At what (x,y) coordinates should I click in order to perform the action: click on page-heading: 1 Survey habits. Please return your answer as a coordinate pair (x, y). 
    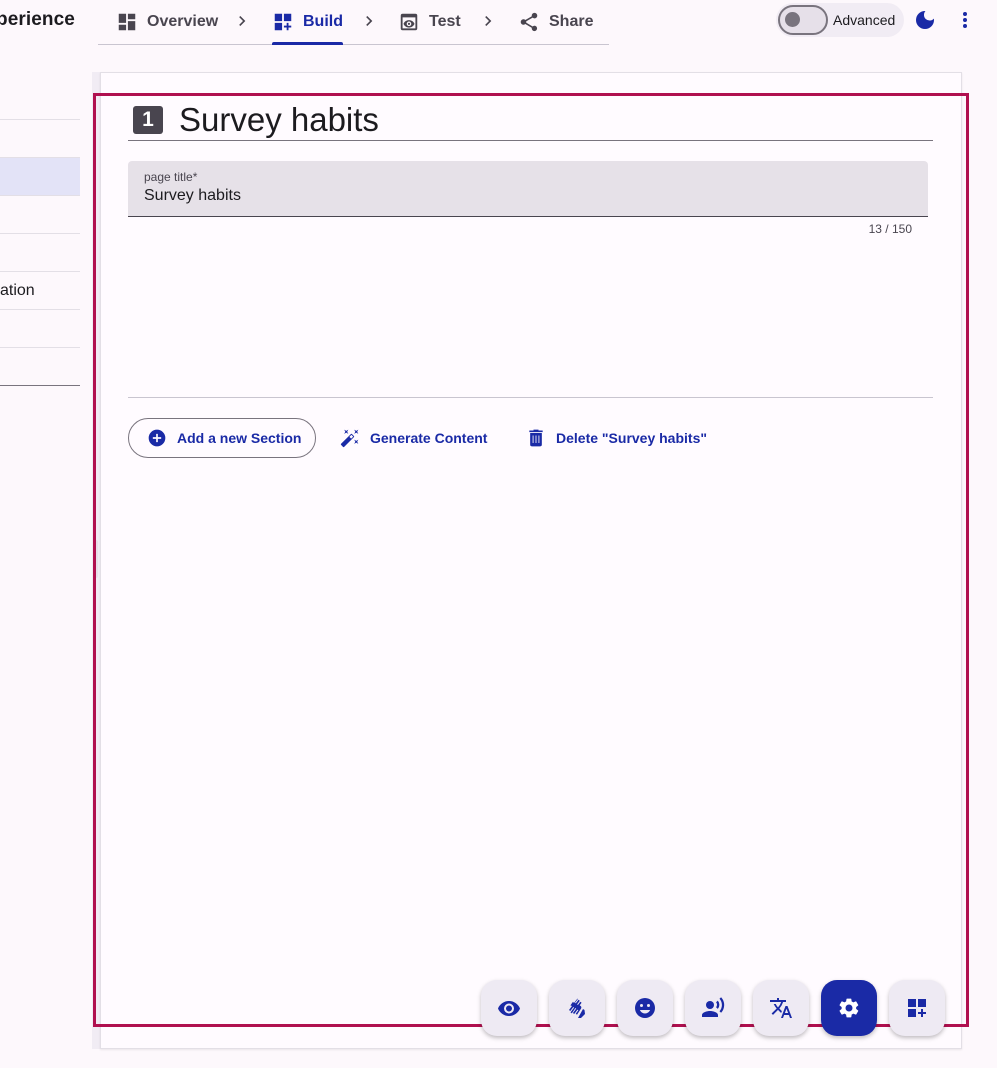
    Looking at the image, I should click on (530, 120).